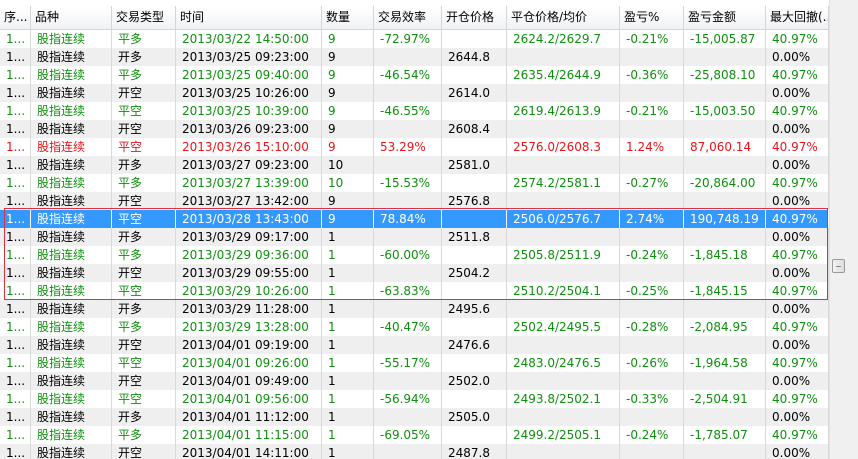 Image resolution: width=858 pixels, height=459 pixels. Describe the element at coordinates (348, 17) in the screenshot. I see `header-col-qty: 数量` at that location.